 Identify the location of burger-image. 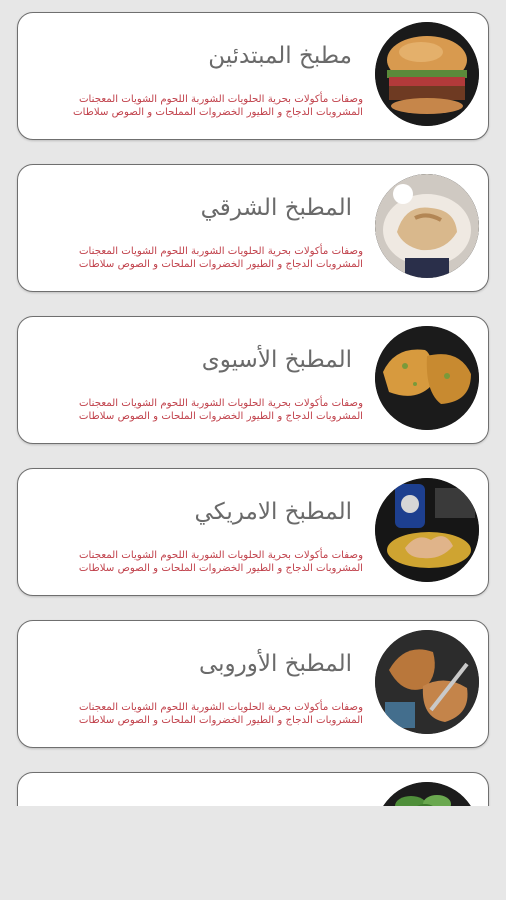
(427, 74).